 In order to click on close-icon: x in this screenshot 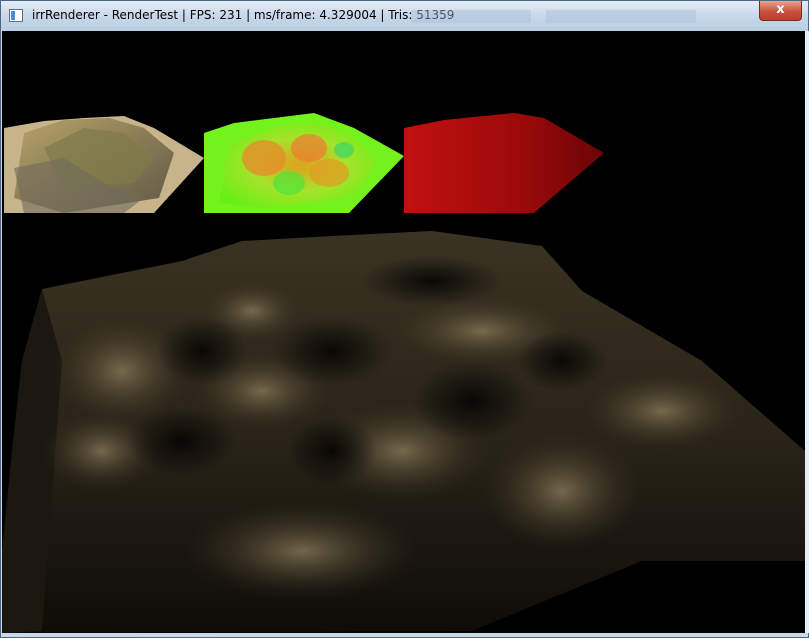, I will do `click(780, 9)`.